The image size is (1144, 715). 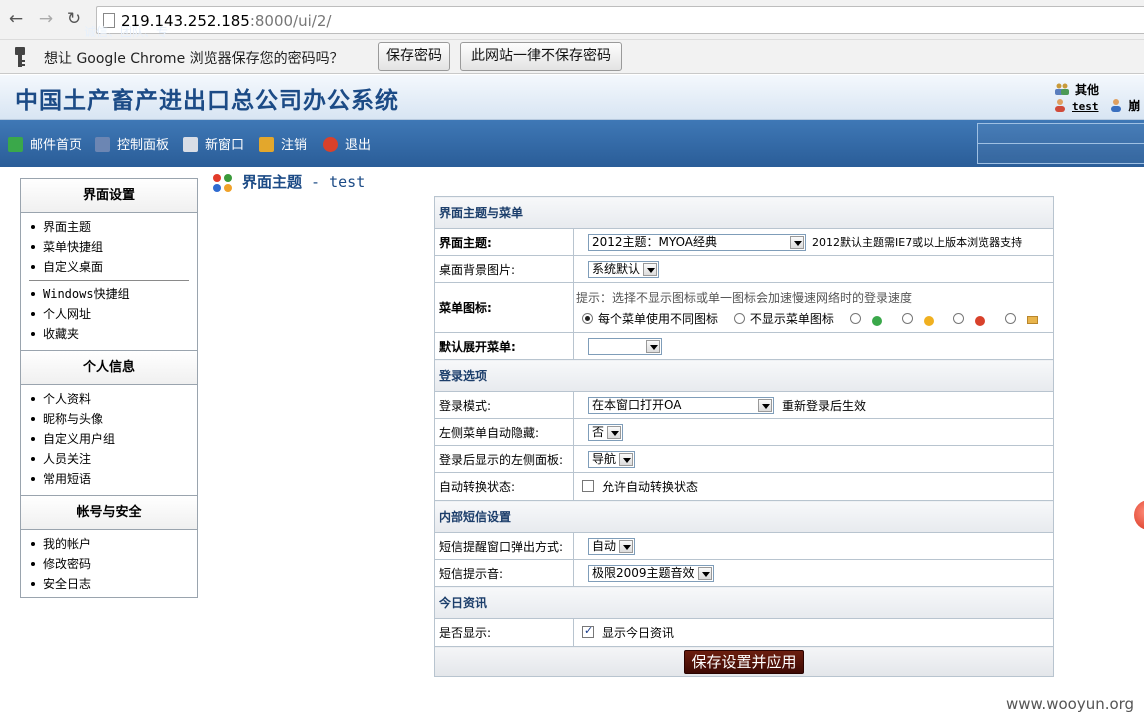 What do you see at coordinates (272, 182) in the screenshot?
I see `page-title-text: 界面主题` at bounding box center [272, 182].